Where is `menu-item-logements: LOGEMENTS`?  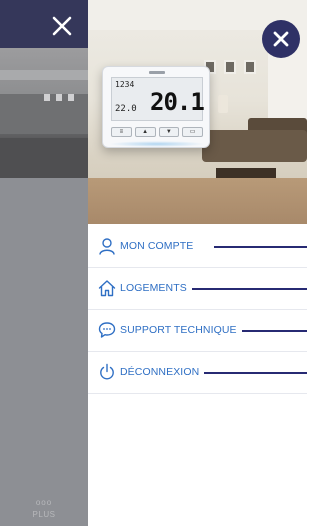 menu-item-logements: LOGEMENTS is located at coordinates (197, 289).